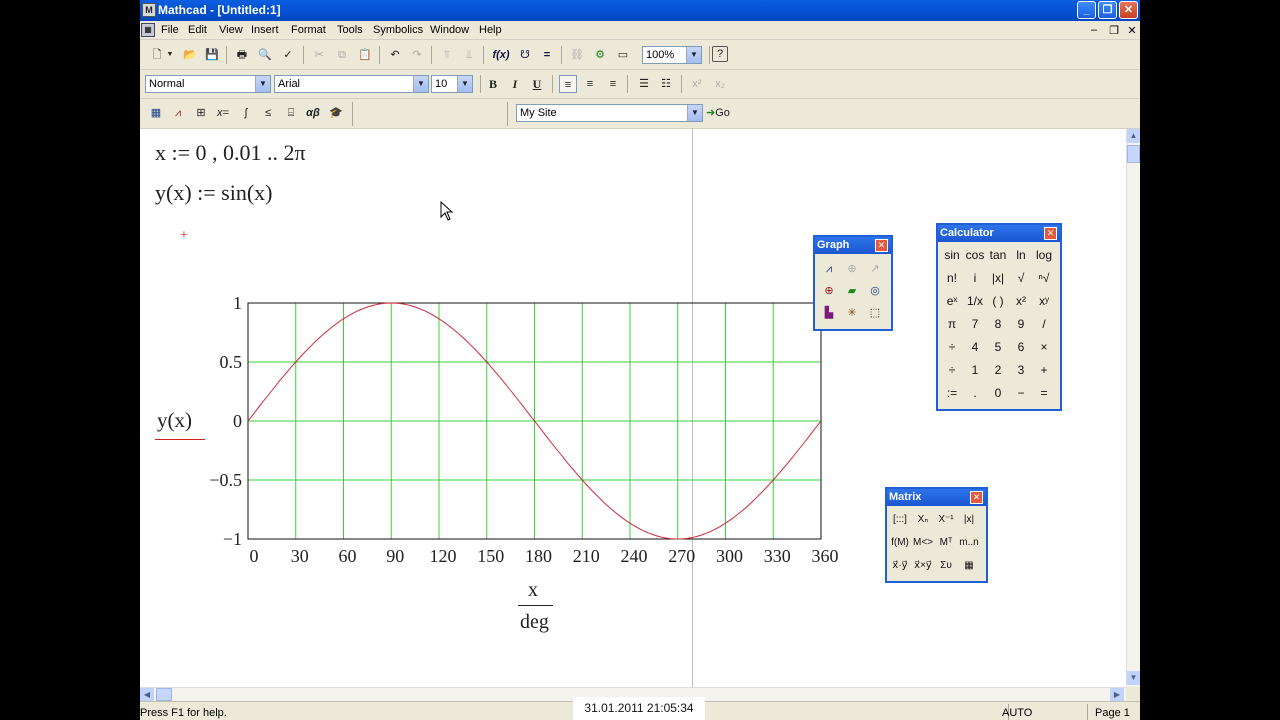 This screenshot has height=720, width=1280. What do you see at coordinates (469, 55) in the screenshot?
I see `align-down-icon: ⫫` at bounding box center [469, 55].